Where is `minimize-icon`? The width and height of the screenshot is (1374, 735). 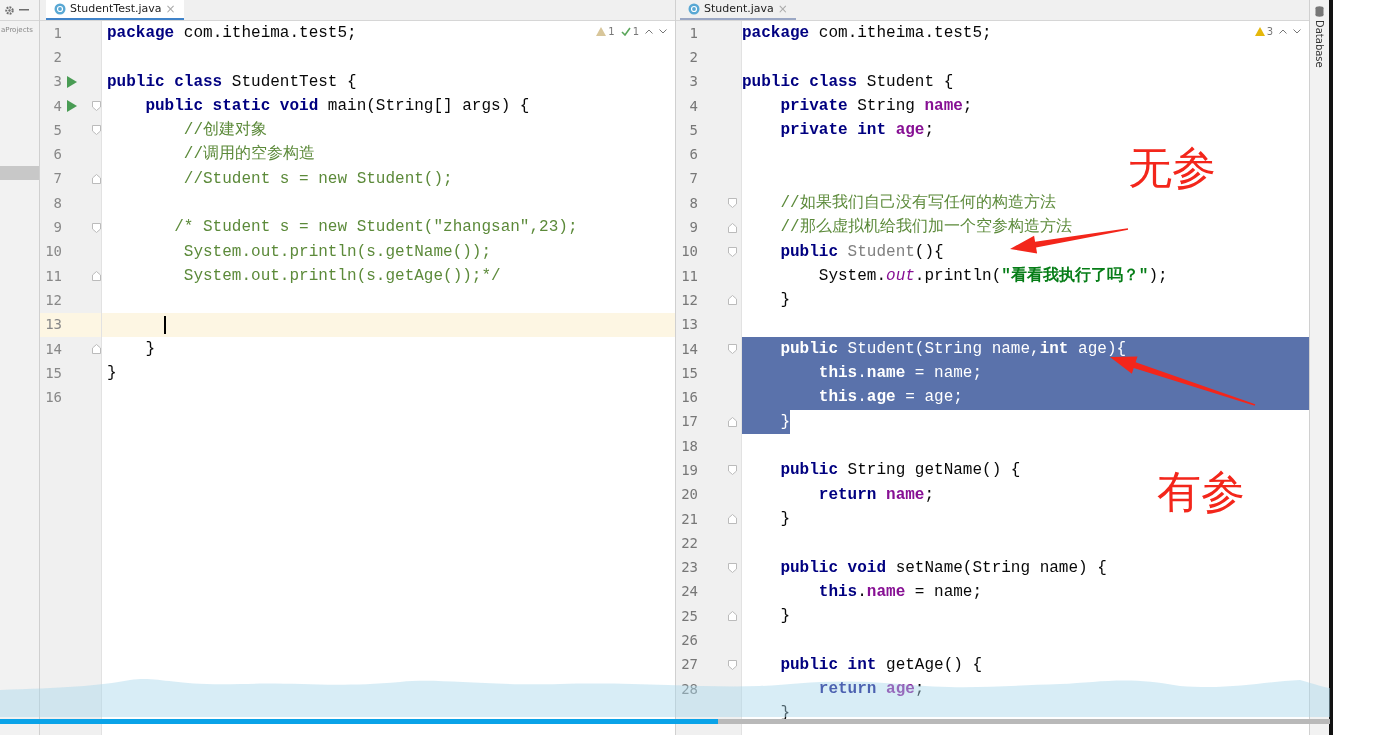
minimize-icon is located at coordinates (24, 10).